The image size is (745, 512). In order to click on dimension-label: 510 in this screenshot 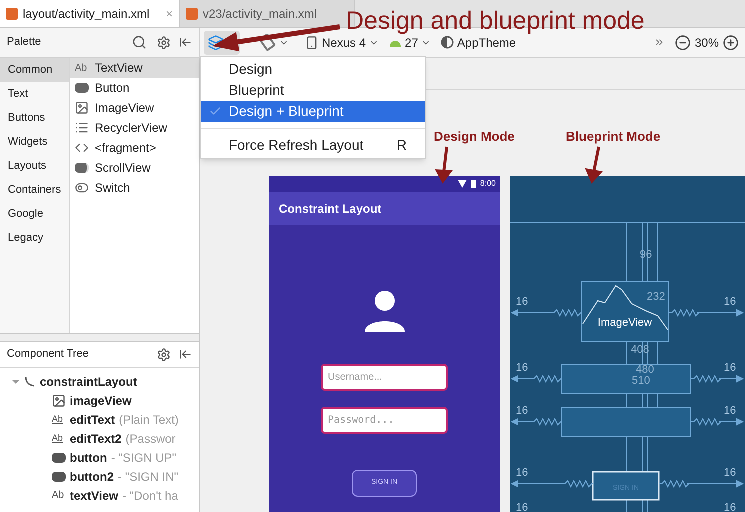, I will do `click(641, 381)`.